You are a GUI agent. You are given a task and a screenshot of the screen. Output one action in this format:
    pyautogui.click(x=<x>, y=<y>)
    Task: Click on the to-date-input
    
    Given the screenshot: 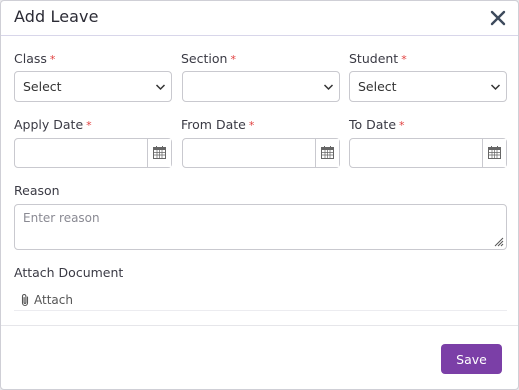 What is the action you would take?
    pyautogui.click(x=428, y=153)
    